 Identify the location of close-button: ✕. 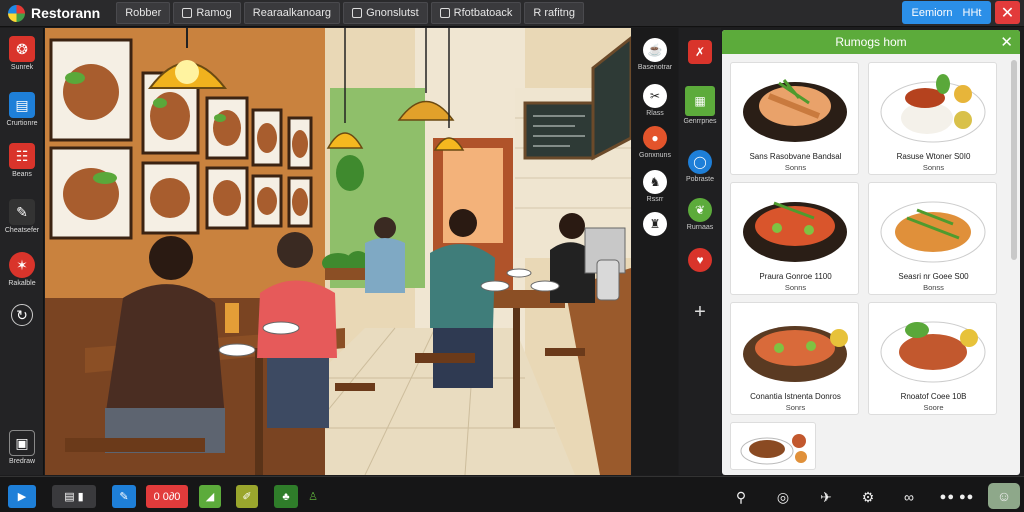
(1007, 12).